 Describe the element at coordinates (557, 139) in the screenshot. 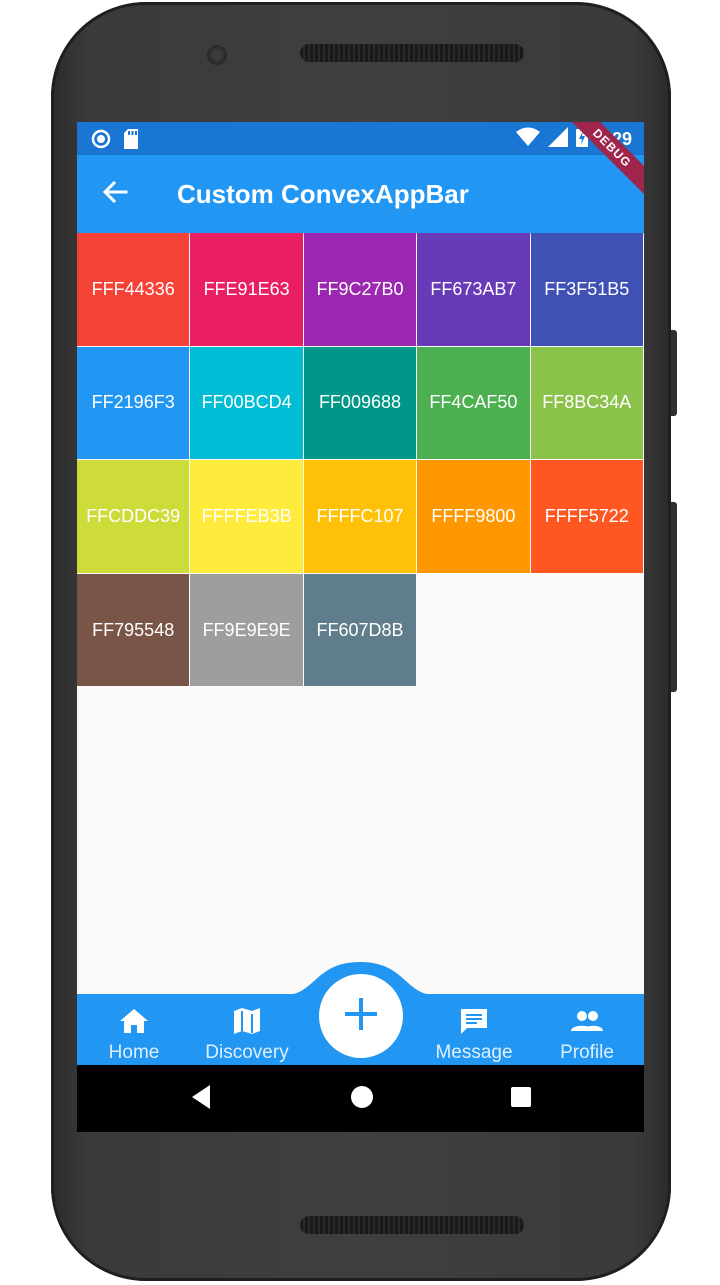

I see `signal-icon` at that location.